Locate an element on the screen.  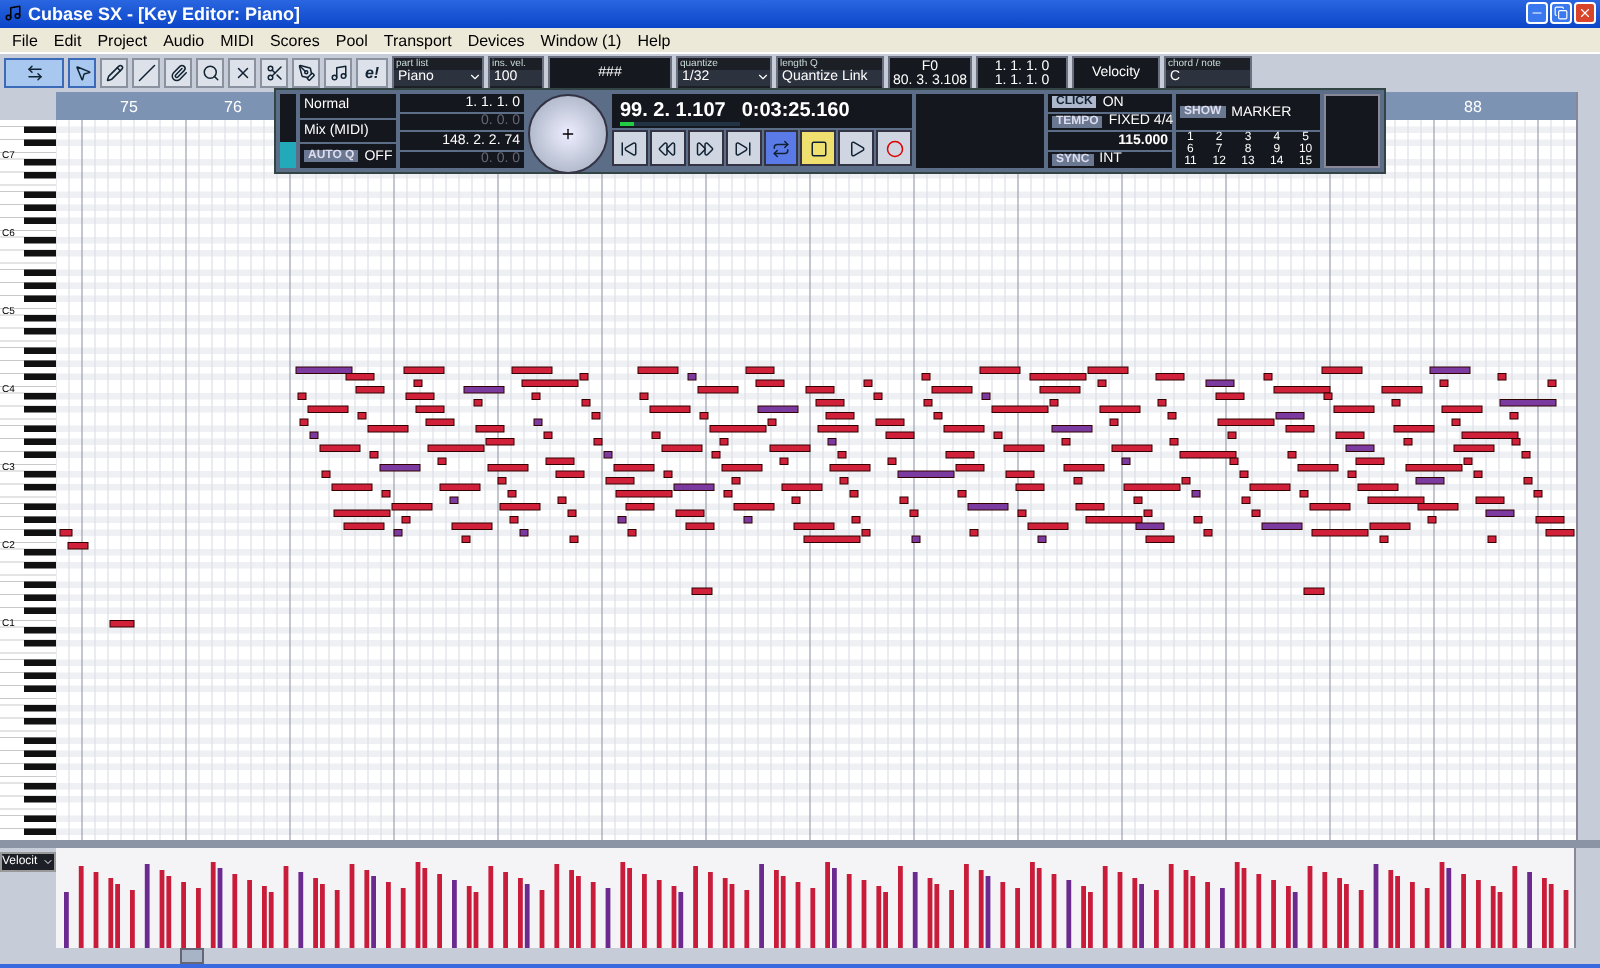
bar-number: 76 is located at coordinates (233, 107).